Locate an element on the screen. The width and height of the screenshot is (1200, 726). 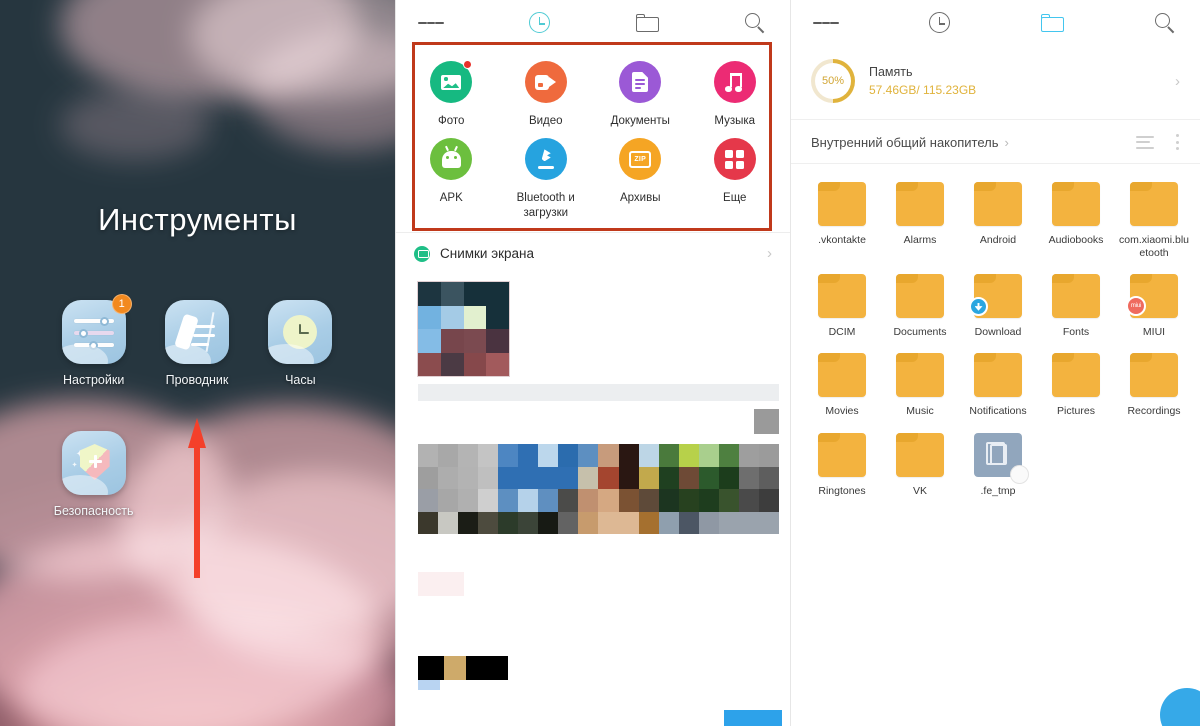
app-icon-wrap: ✦ ✦ is located at coordinates (93, 463).